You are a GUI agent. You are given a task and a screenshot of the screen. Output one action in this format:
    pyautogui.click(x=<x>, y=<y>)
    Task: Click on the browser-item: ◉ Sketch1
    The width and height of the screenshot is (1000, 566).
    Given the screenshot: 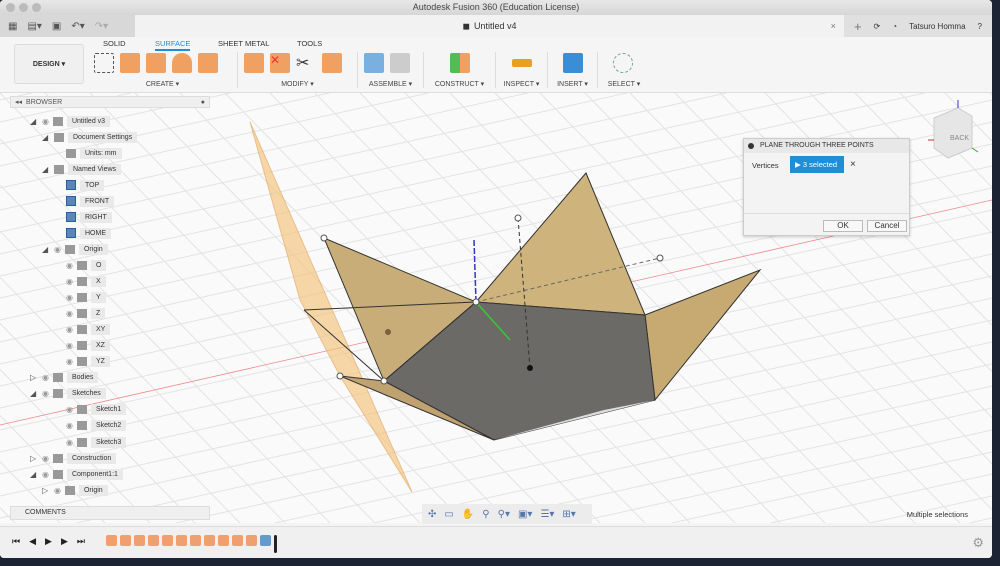 What is the action you would take?
    pyautogui.click(x=90, y=410)
    